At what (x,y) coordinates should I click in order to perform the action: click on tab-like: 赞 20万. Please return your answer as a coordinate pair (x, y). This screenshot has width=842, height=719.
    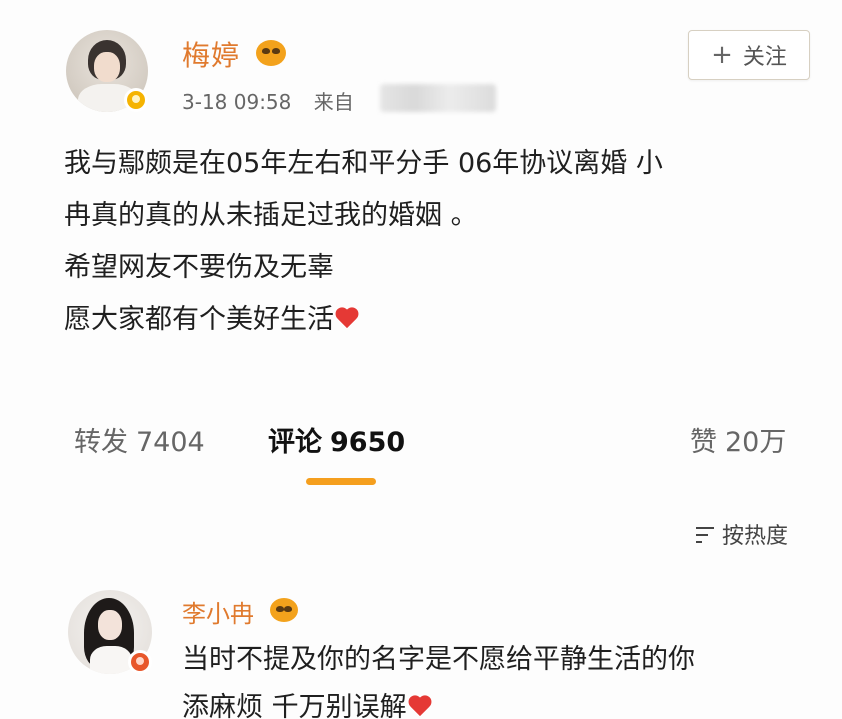
    Looking at the image, I should click on (738, 439).